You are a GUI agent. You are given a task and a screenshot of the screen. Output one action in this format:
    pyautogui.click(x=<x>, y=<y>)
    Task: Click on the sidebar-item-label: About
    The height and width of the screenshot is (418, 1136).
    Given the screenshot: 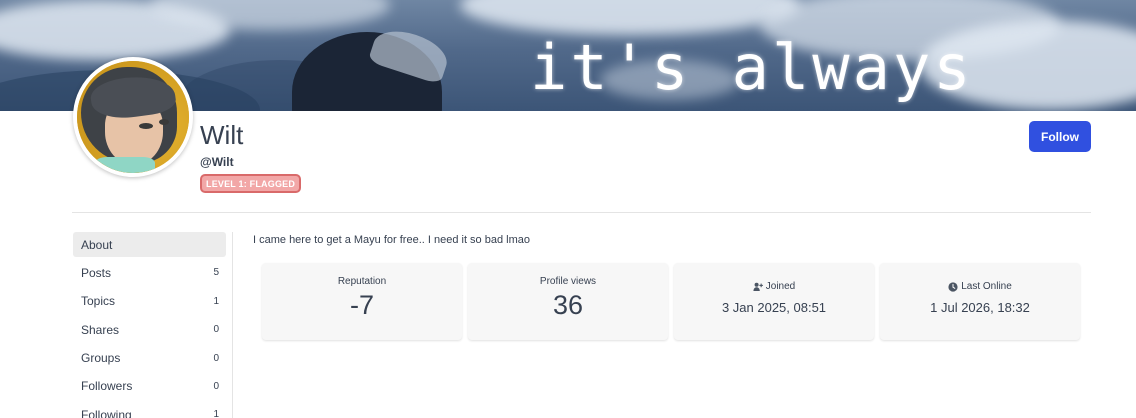 What is the action you would take?
    pyautogui.click(x=97, y=244)
    